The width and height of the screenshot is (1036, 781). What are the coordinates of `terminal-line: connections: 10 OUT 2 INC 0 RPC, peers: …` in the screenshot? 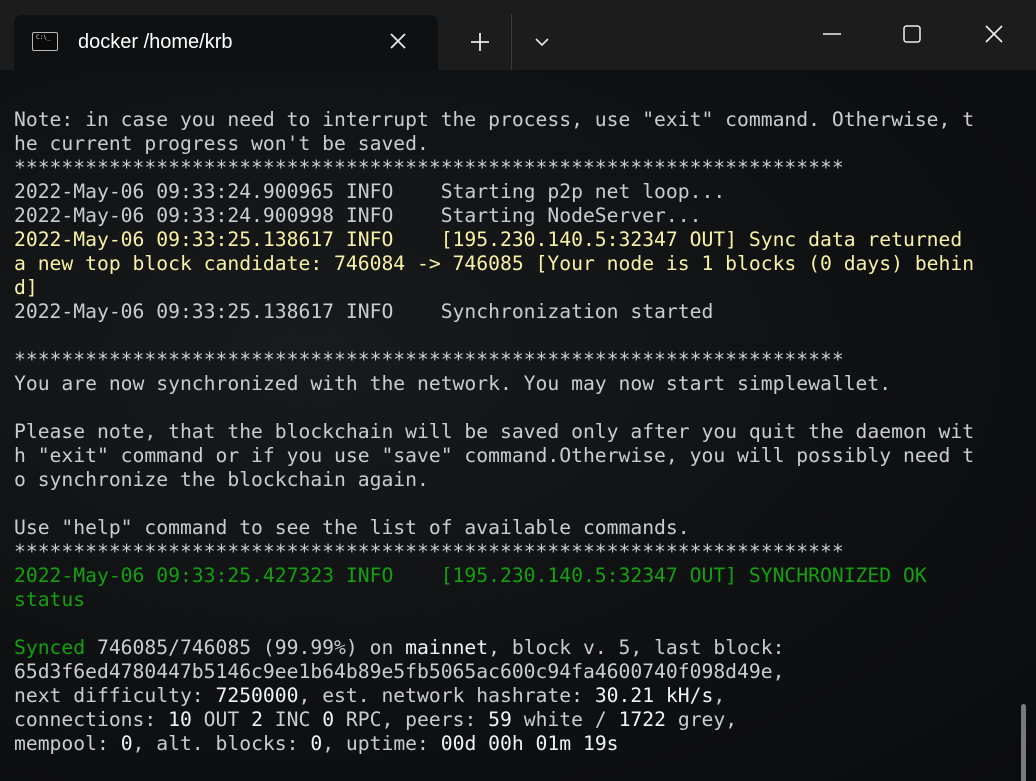 It's located at (494, 720).